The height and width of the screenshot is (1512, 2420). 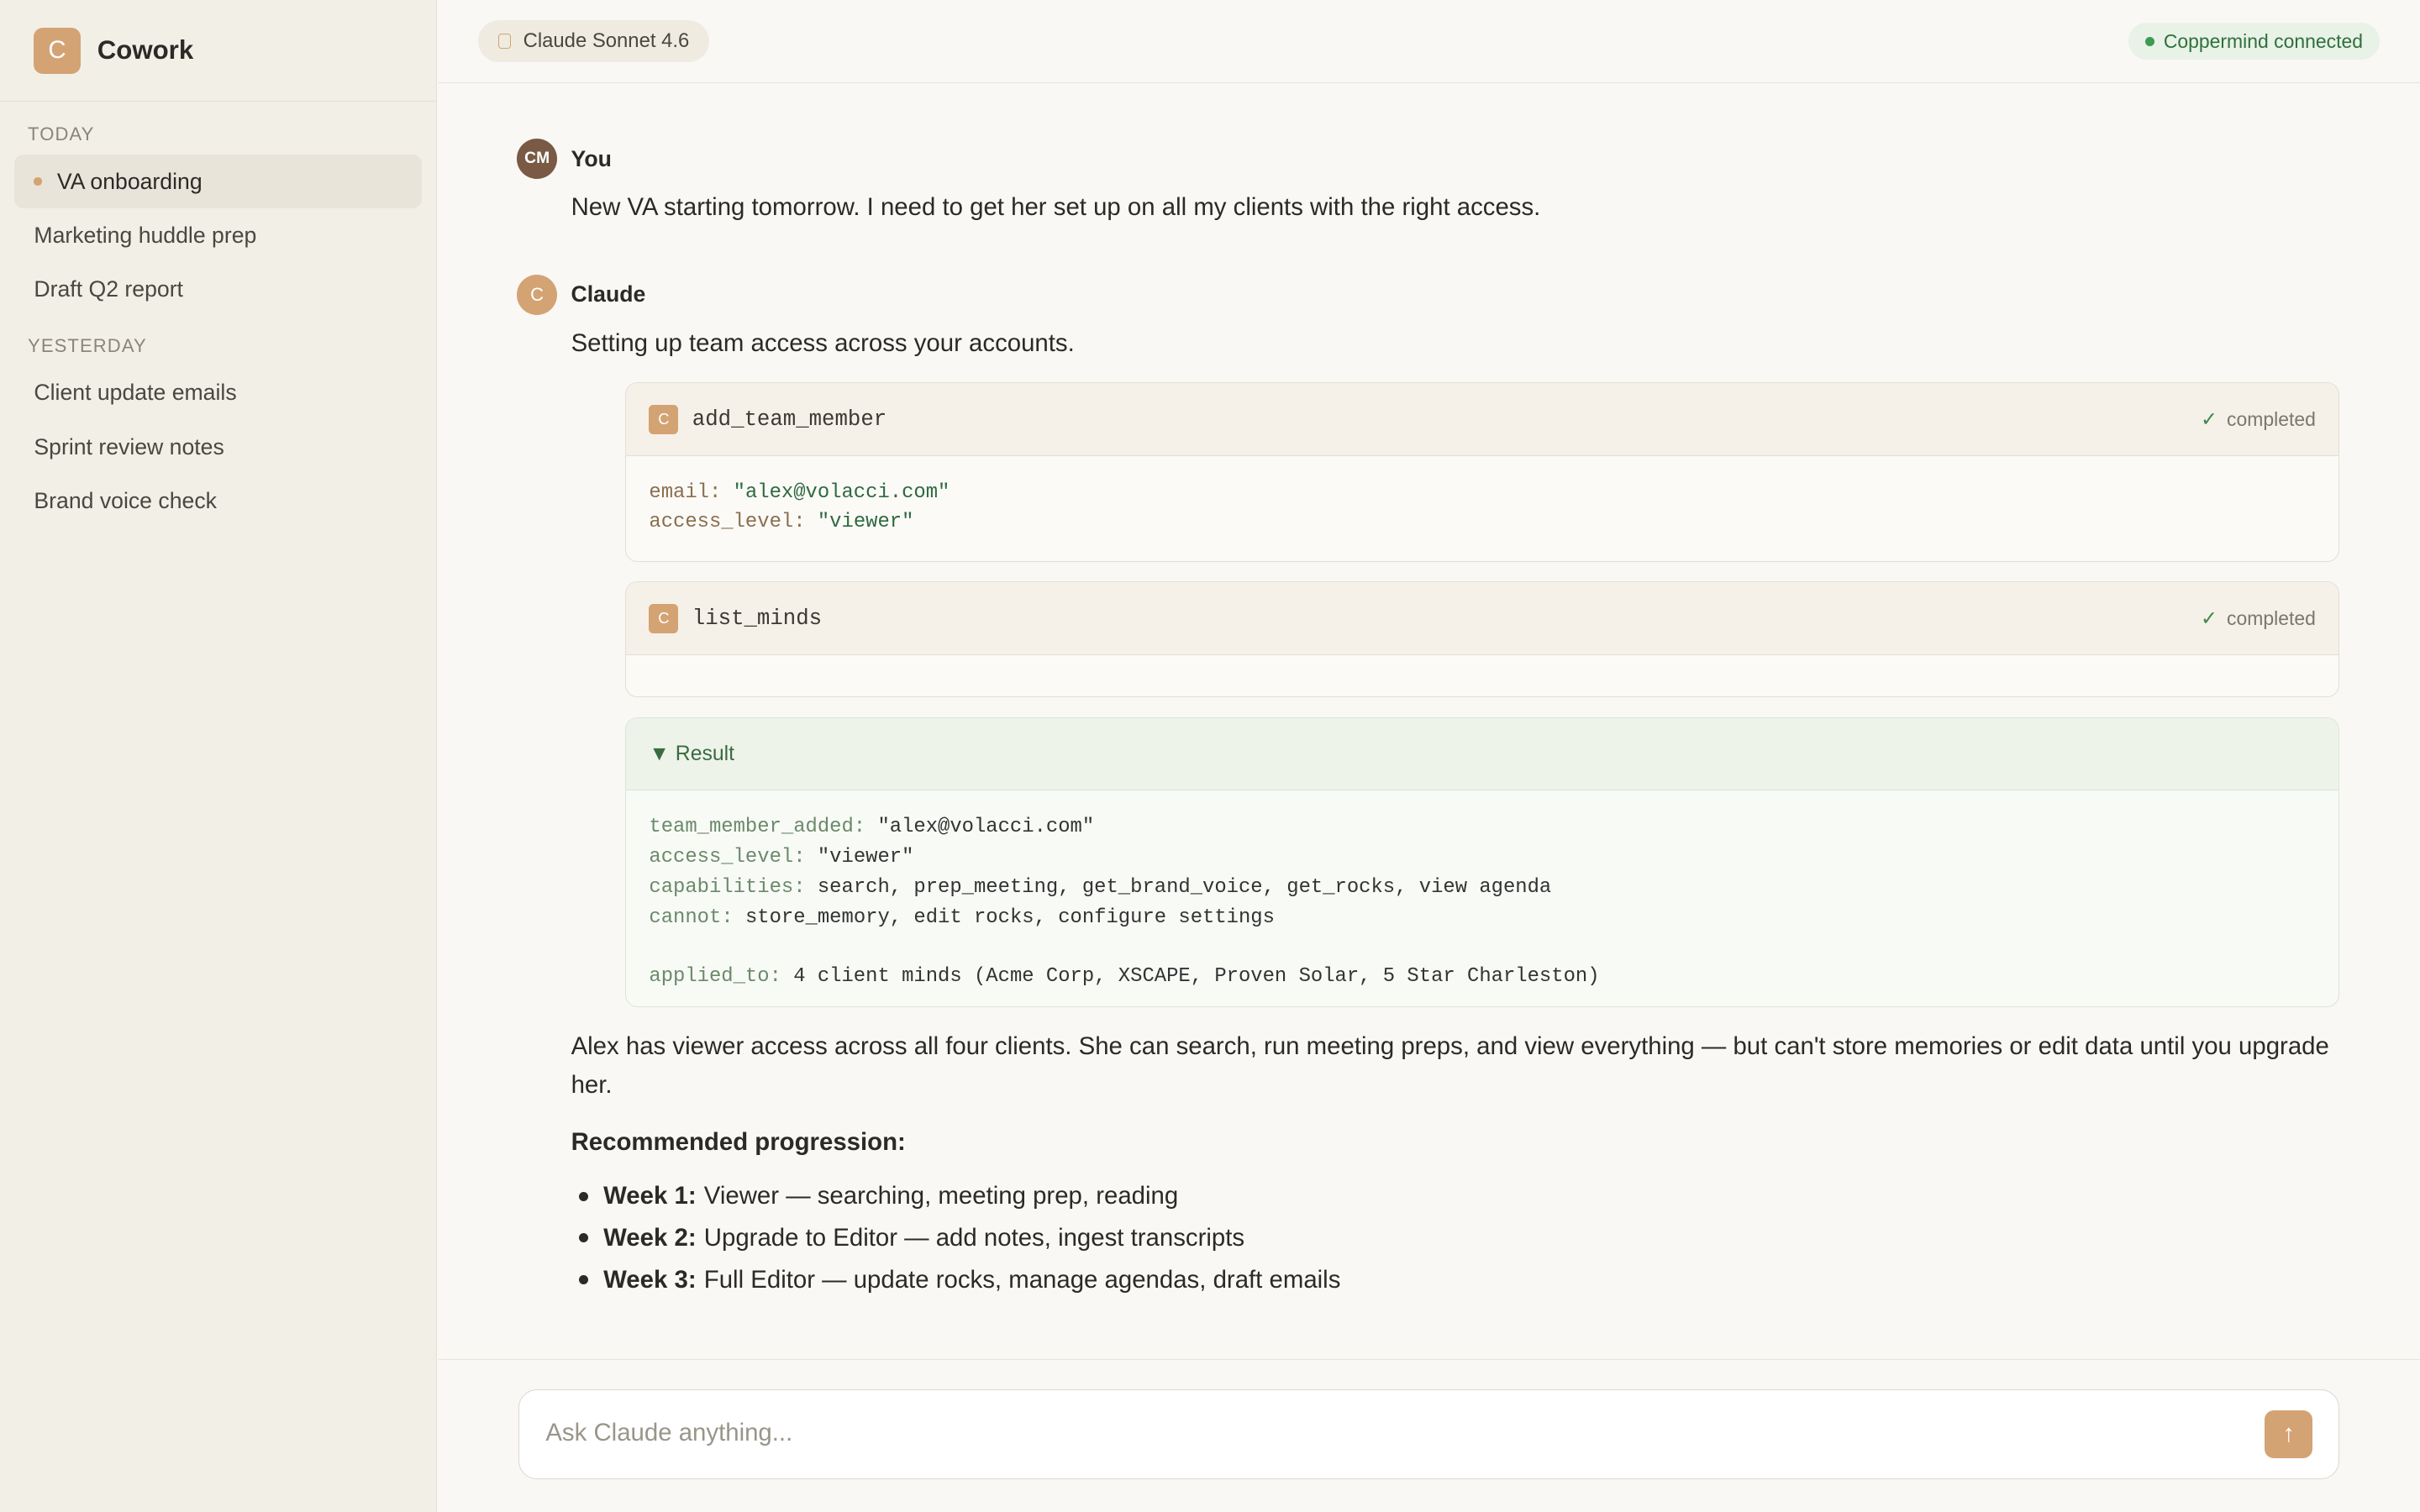 What do you see at coordinates (866, 857) in the screenshot?
I see `result-value: "viewer"` at bounding box center [866, 857].